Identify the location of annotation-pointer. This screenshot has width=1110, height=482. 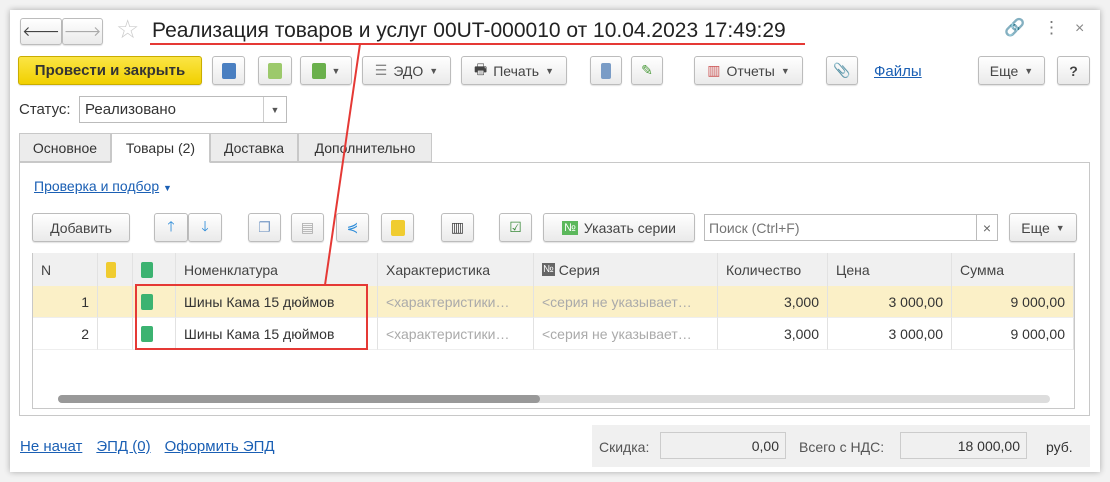
(342, 164).